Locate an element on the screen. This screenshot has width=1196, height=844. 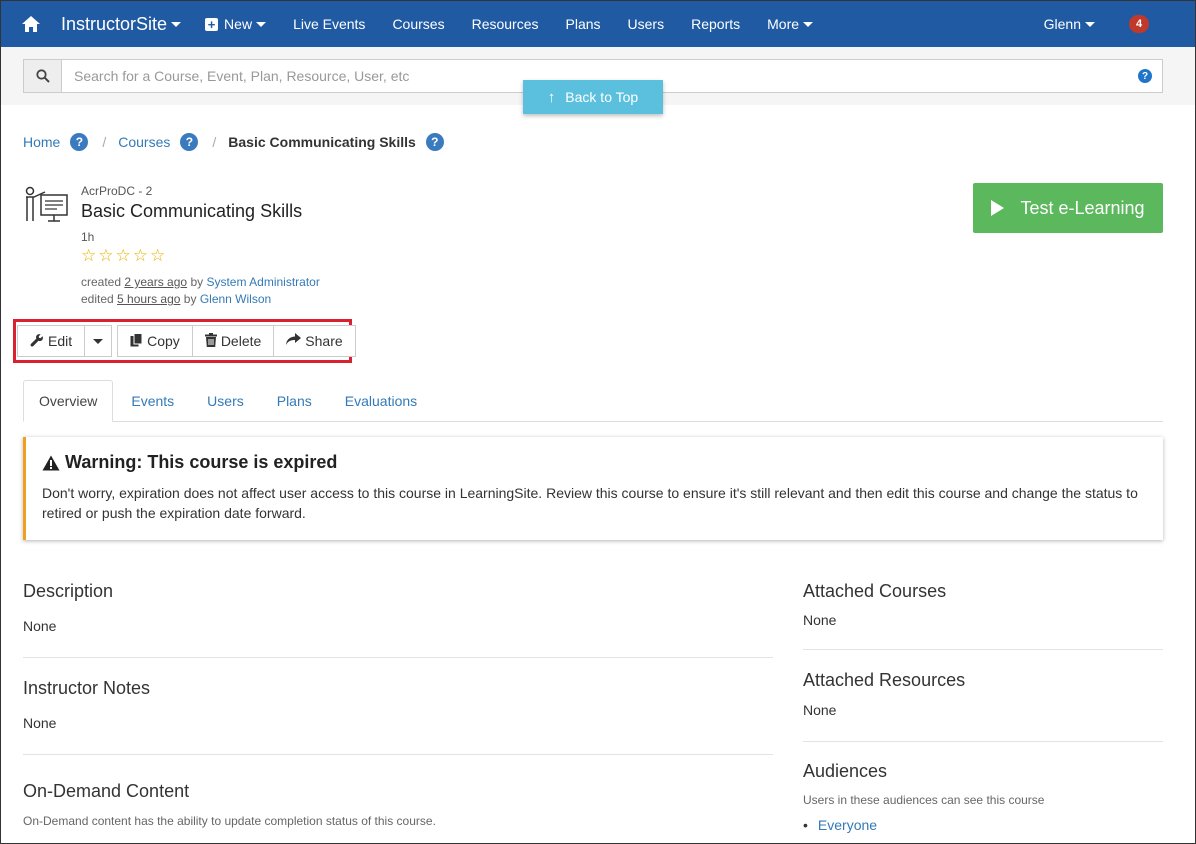
edited-by-prefix: by is located at coordinates (190, 299).